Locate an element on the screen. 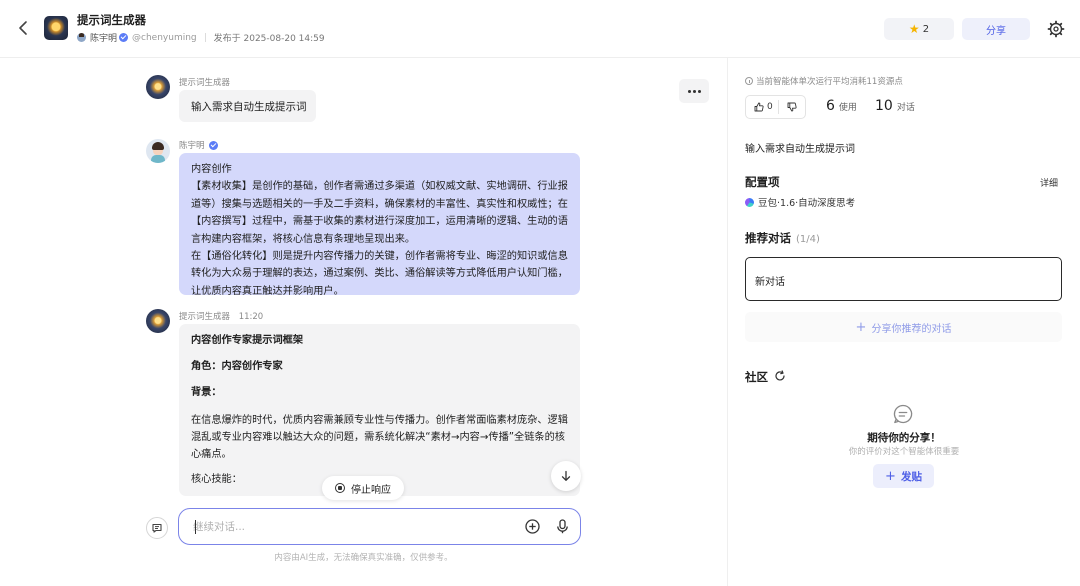 Image resolution: width=1080 pixels, height=586 pixels. favorite-button: ★ 2 is located at coordinates (919, 29).